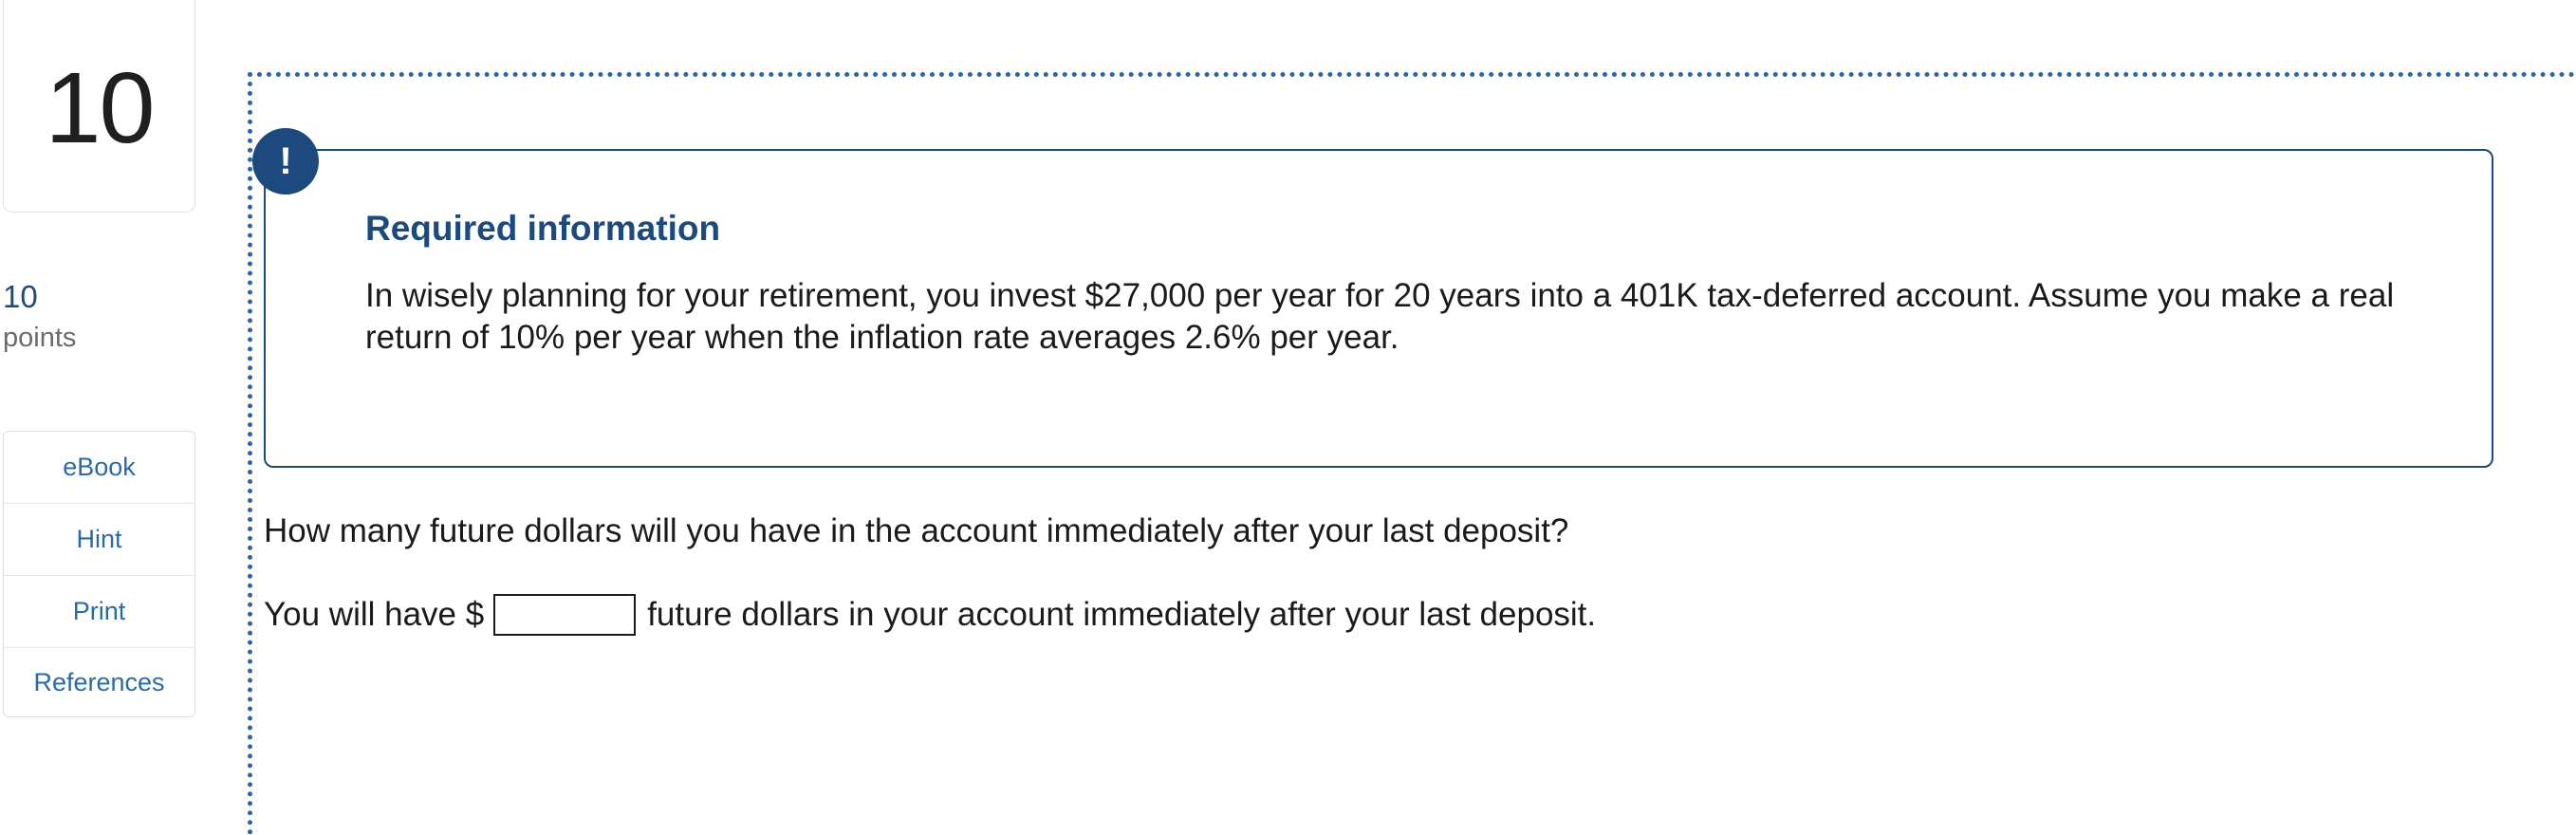  What do you see at coordinates (99, 540) in the screenshot?
I see `hint-link: Hint` at bounding box center [99, 540].